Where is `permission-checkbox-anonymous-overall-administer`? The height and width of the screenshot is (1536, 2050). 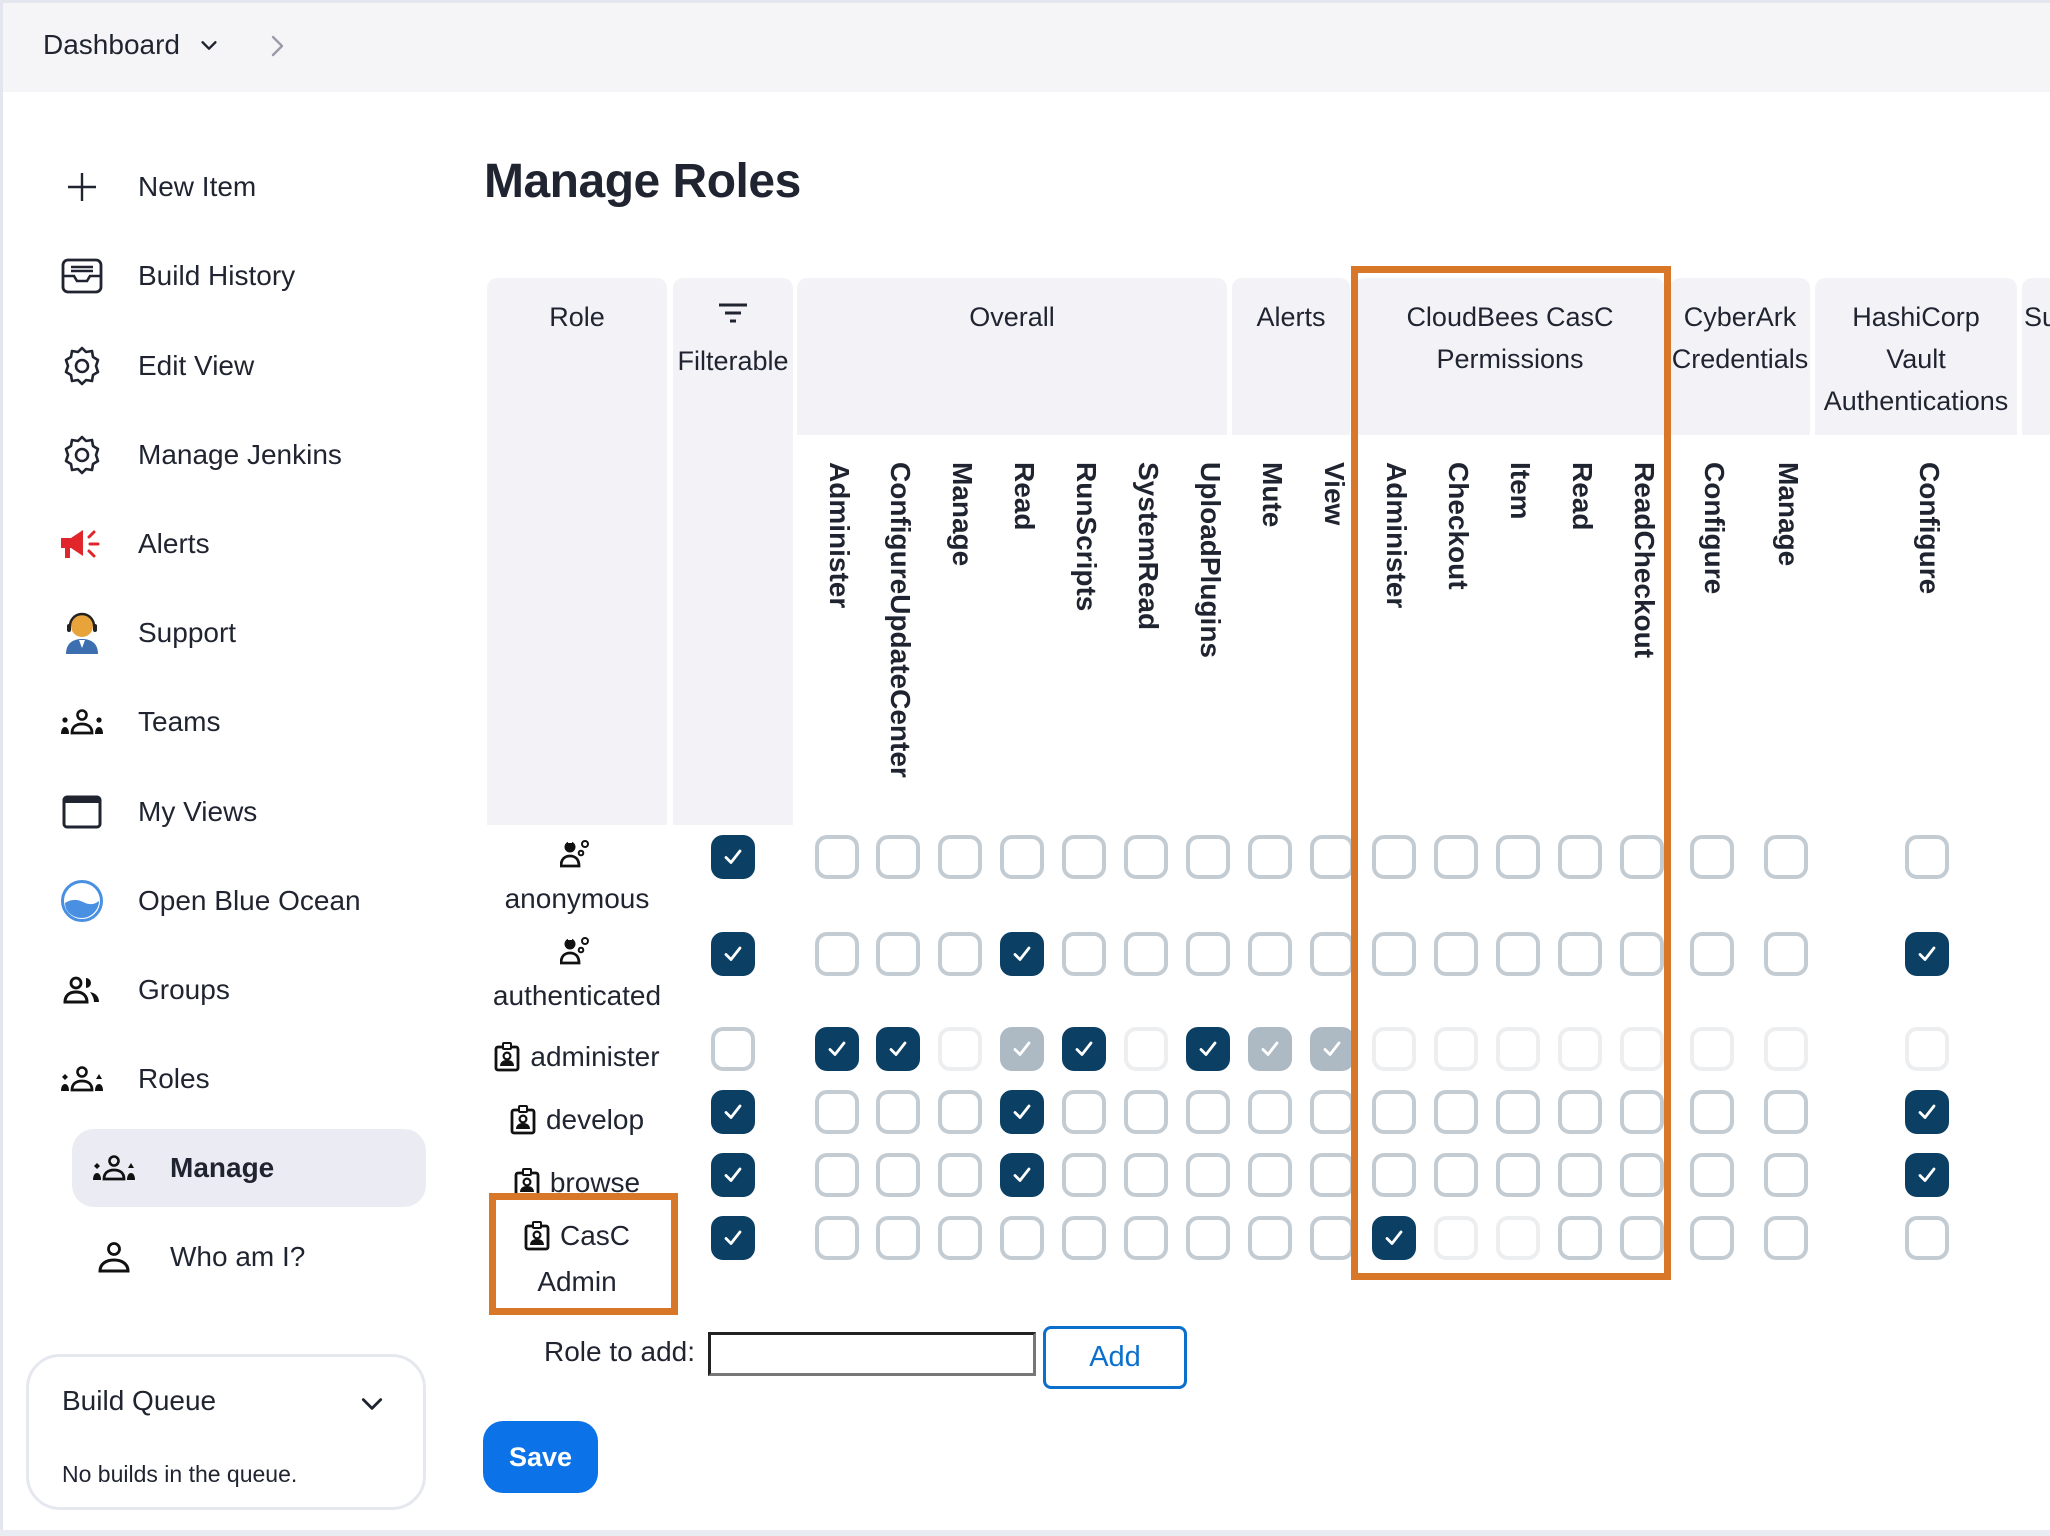 permission-checkbox-anonymous-overall-administer is located at coordinates (837, 857).